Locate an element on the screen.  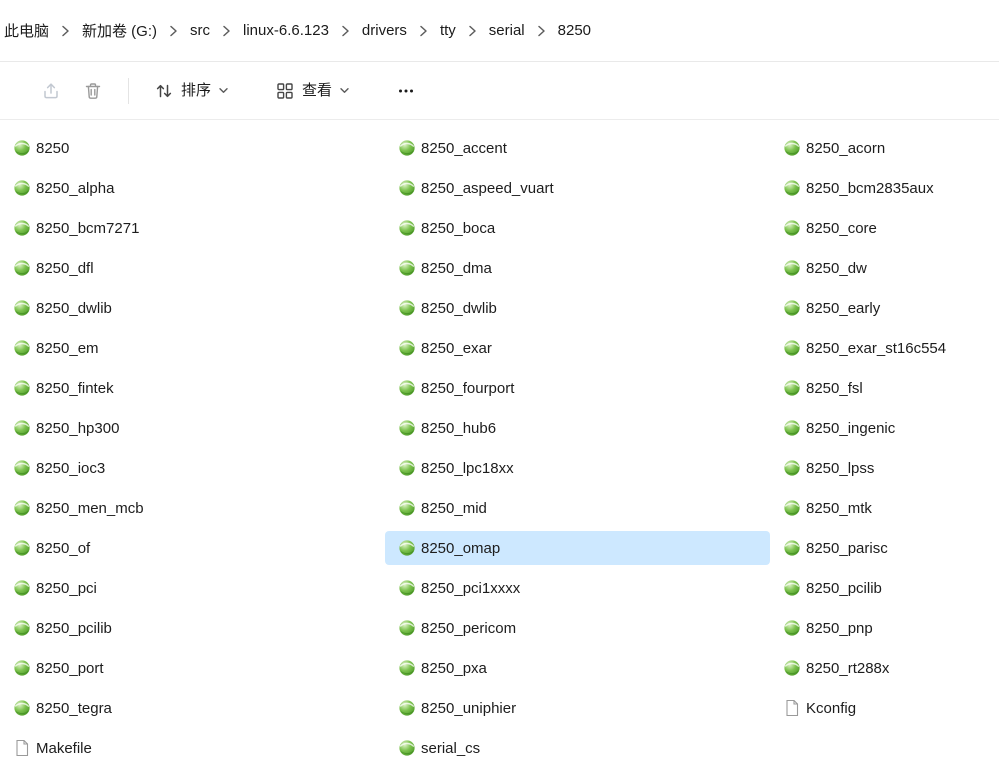
more-options-button is located at coordinates (406, 91).